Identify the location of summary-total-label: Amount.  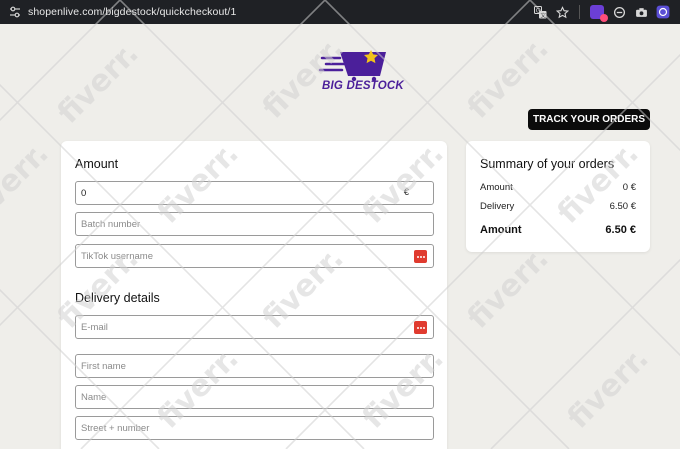
(501, 230).